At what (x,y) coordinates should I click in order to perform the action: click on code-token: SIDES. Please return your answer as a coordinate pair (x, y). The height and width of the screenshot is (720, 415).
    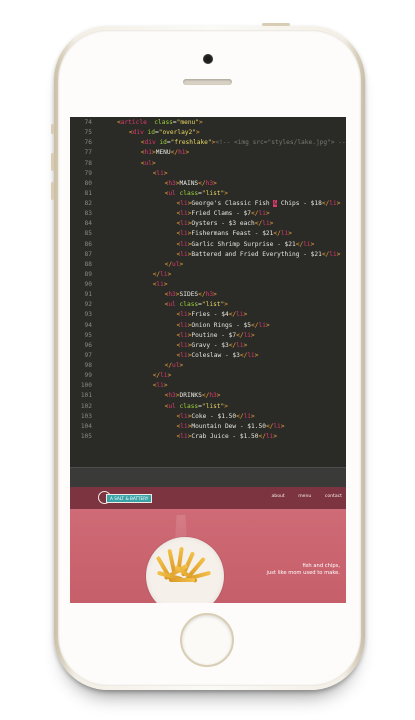
    Looking at the image, I should click on (189, 295).